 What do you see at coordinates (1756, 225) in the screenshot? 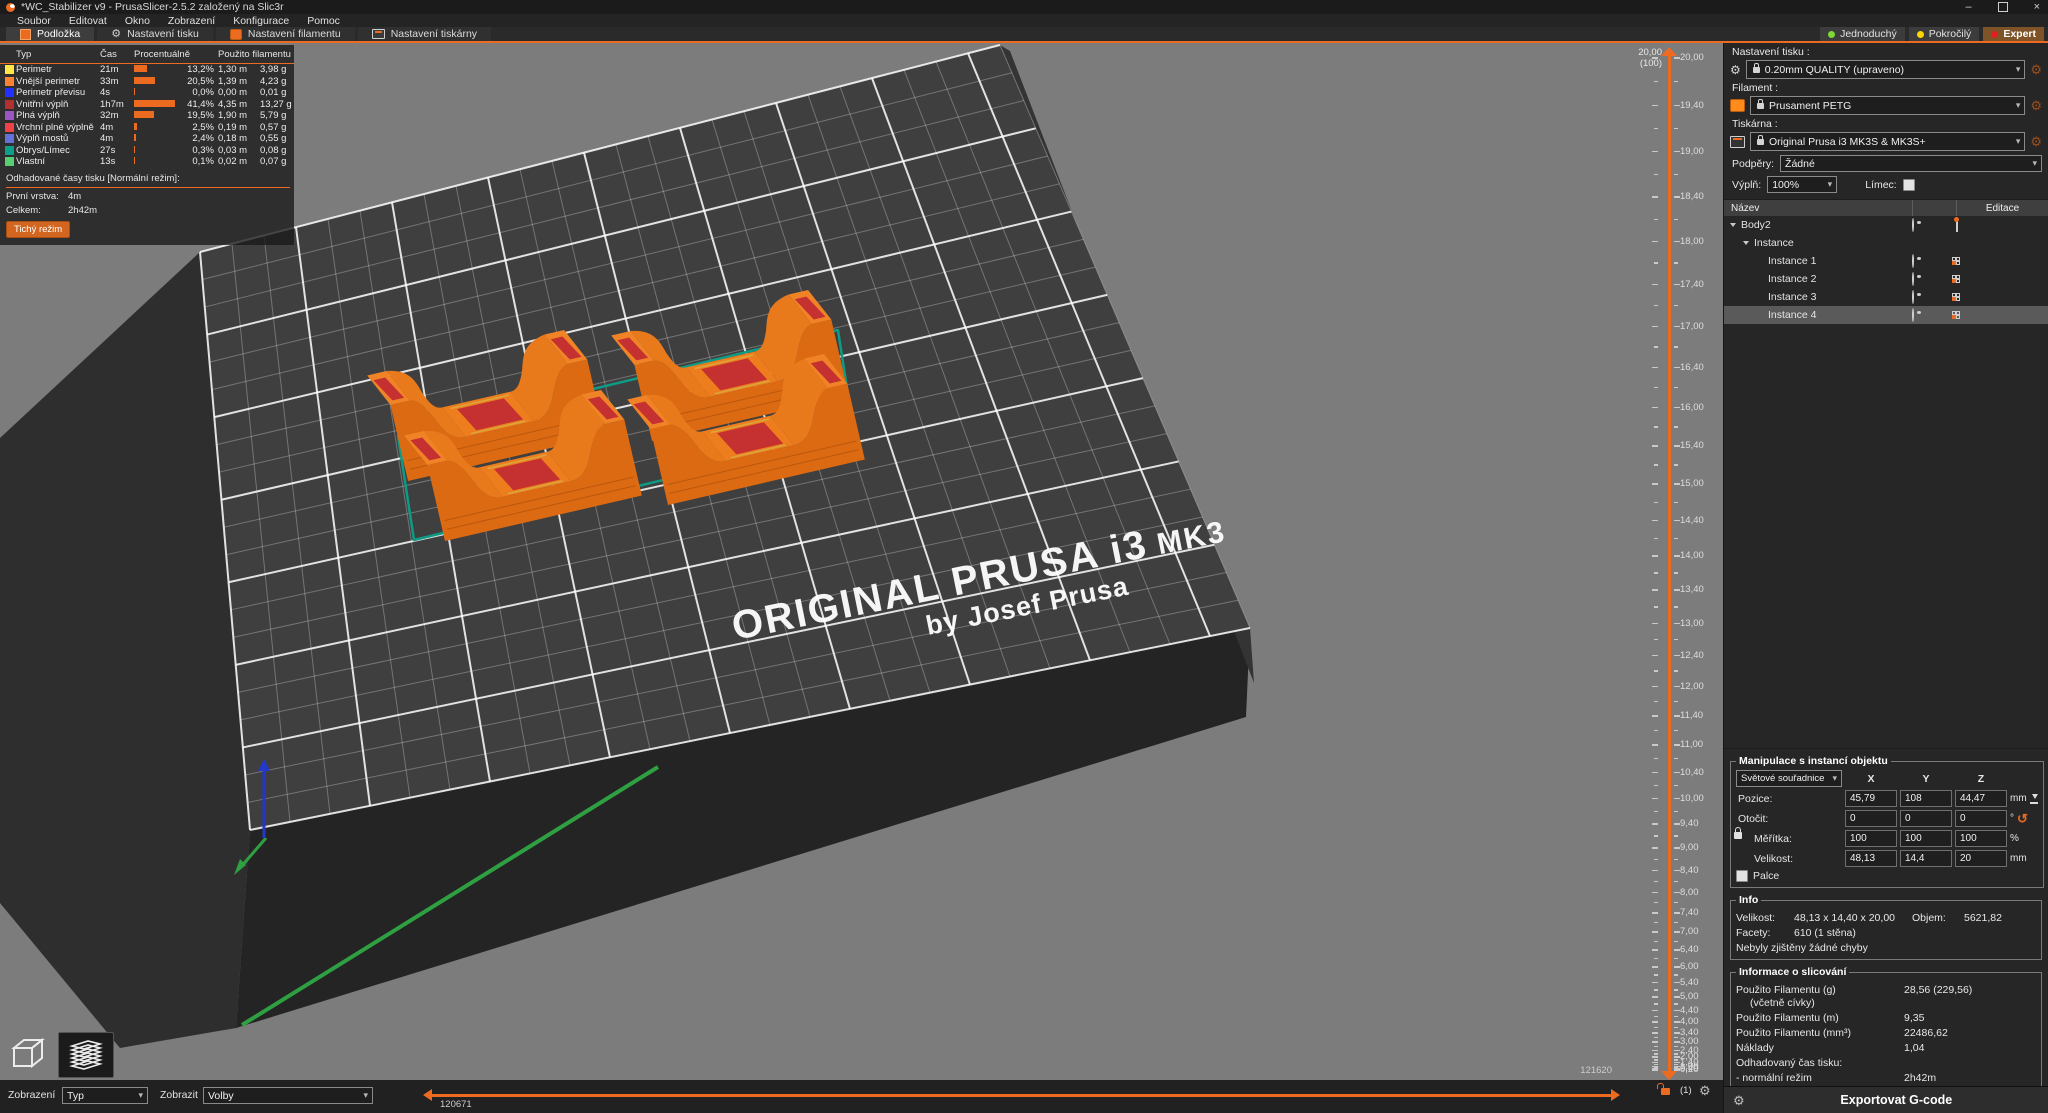
I see `object-name-label: Body2` at bounding box center [1756, 225].